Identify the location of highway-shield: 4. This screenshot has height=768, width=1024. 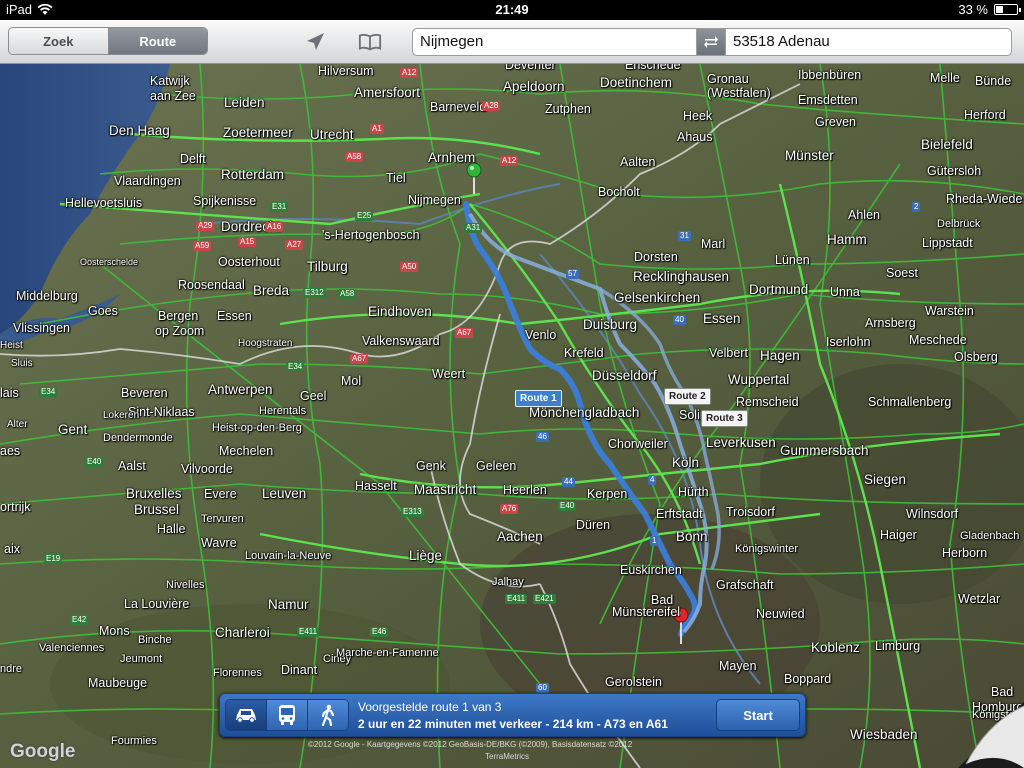
(652, 480).